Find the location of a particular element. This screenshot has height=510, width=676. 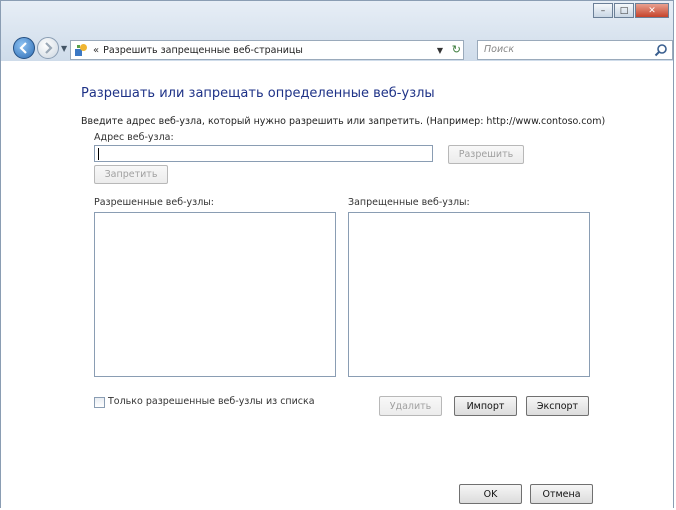

forward-arrow-icon is located at coordinates (49, 48).